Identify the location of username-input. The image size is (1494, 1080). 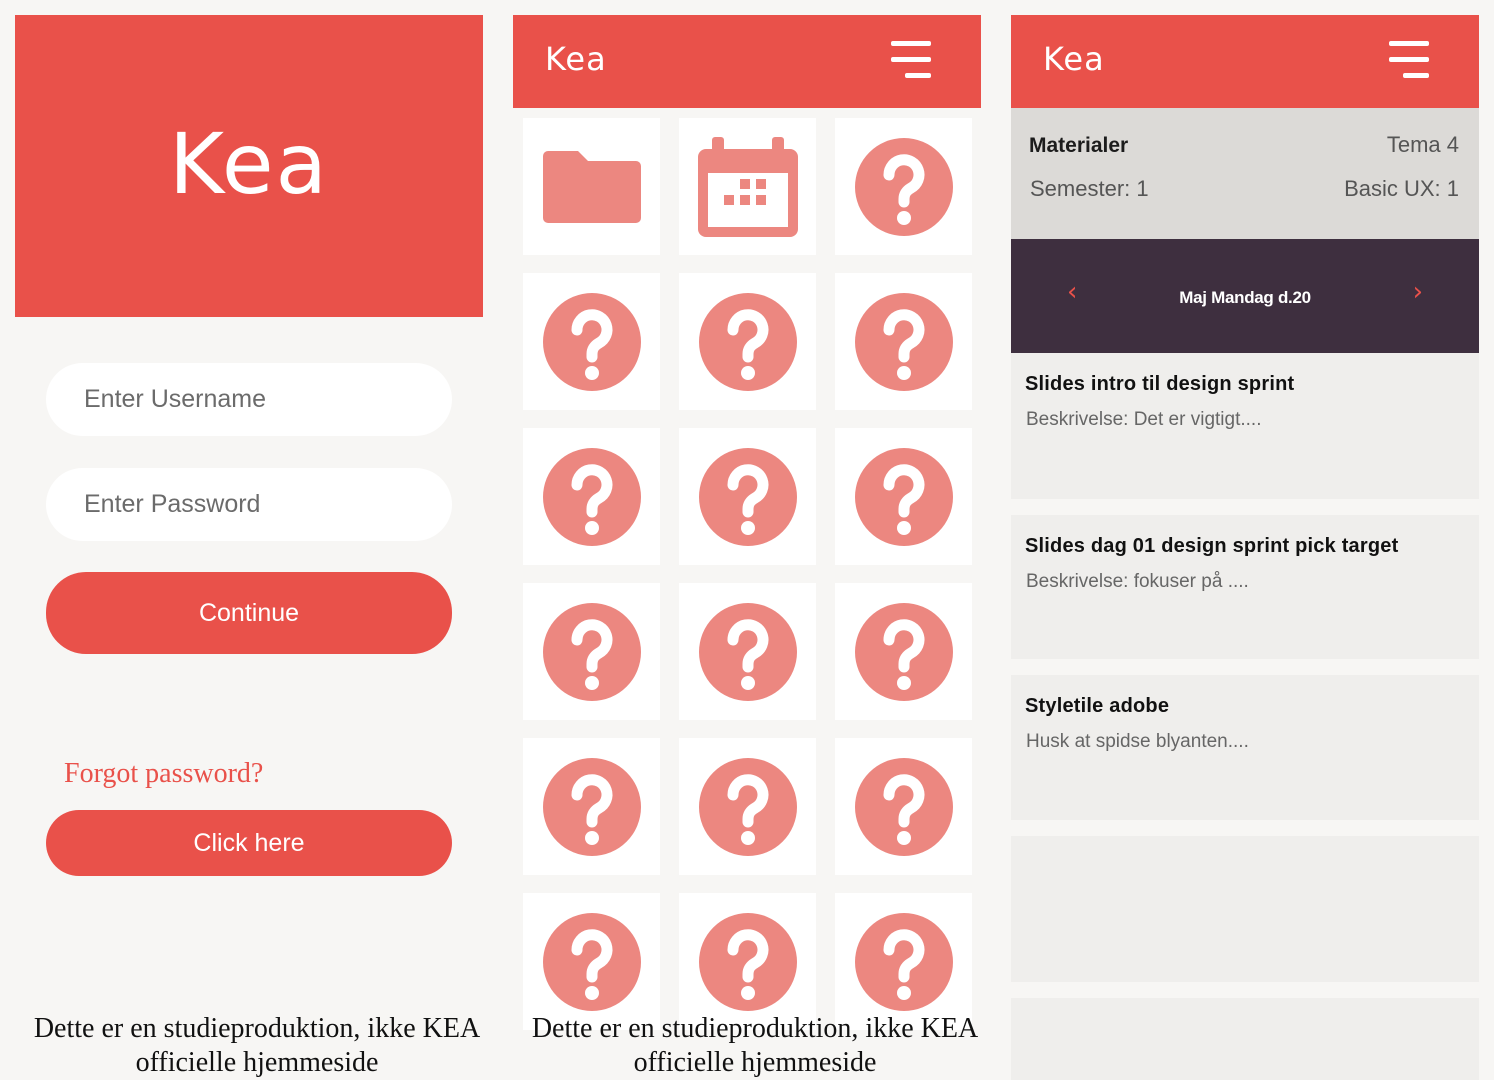
(249, 399).